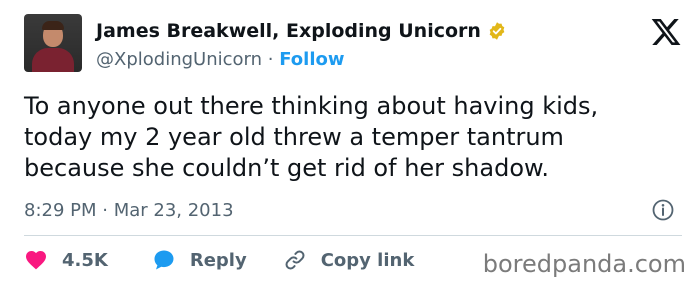  What do you see at coordinates (367, 260) in the screenshot?
I see `copy-link-label: Copy link` at bounding box center [367, 260].